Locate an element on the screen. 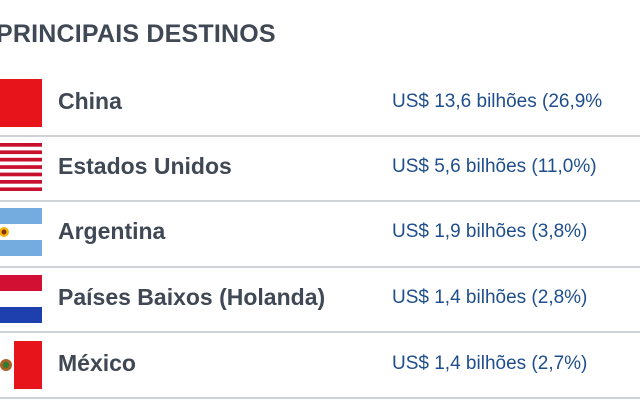 This screenshot has height=413, width=640. china-flag-icon is located at coordinates (21, 103).